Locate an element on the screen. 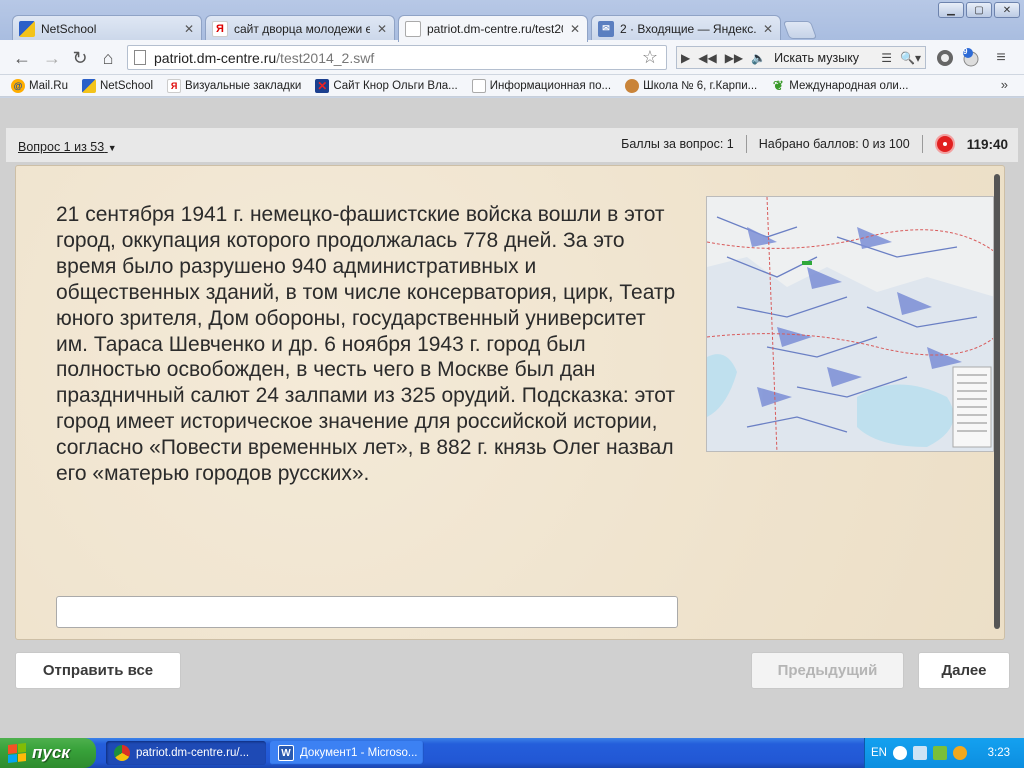 The image size is (1024, 768). mail-icon: ✉ is located at coordinates (606, 28).